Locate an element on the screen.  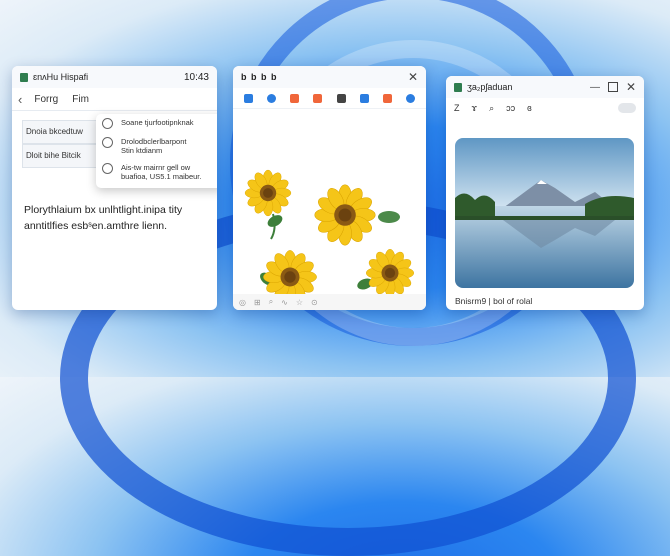
minimize-icon: — is located at coordinates (595, 87).